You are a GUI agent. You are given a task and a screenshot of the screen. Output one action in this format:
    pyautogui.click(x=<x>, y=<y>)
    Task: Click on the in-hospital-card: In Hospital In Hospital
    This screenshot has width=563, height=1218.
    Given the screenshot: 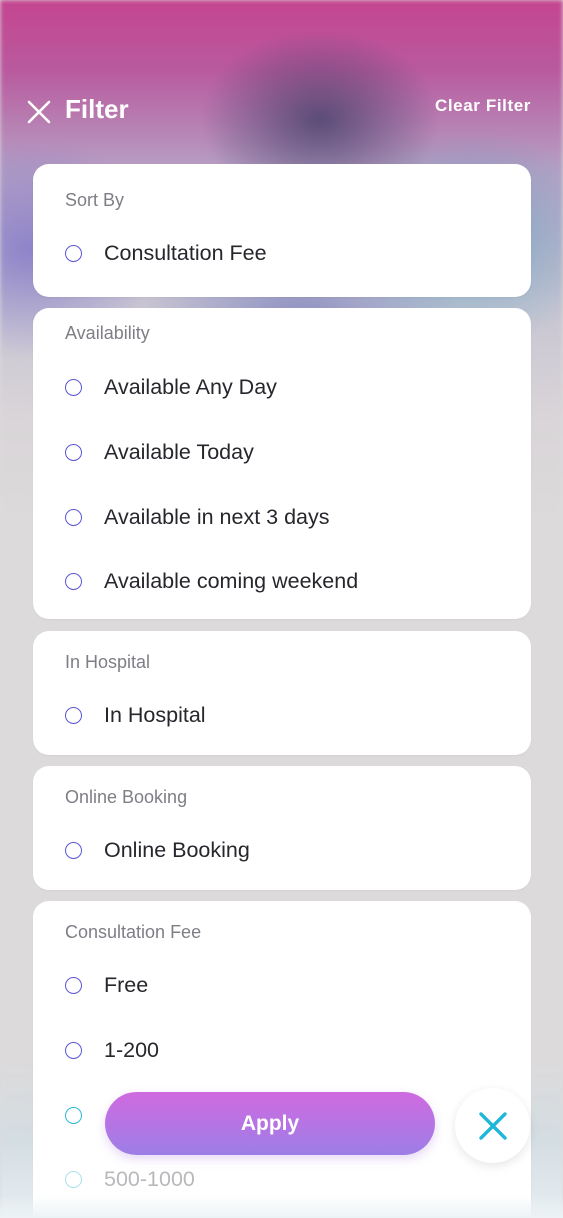 What is the action you would take?
    pyautogui.click(x=282, y=693)
    